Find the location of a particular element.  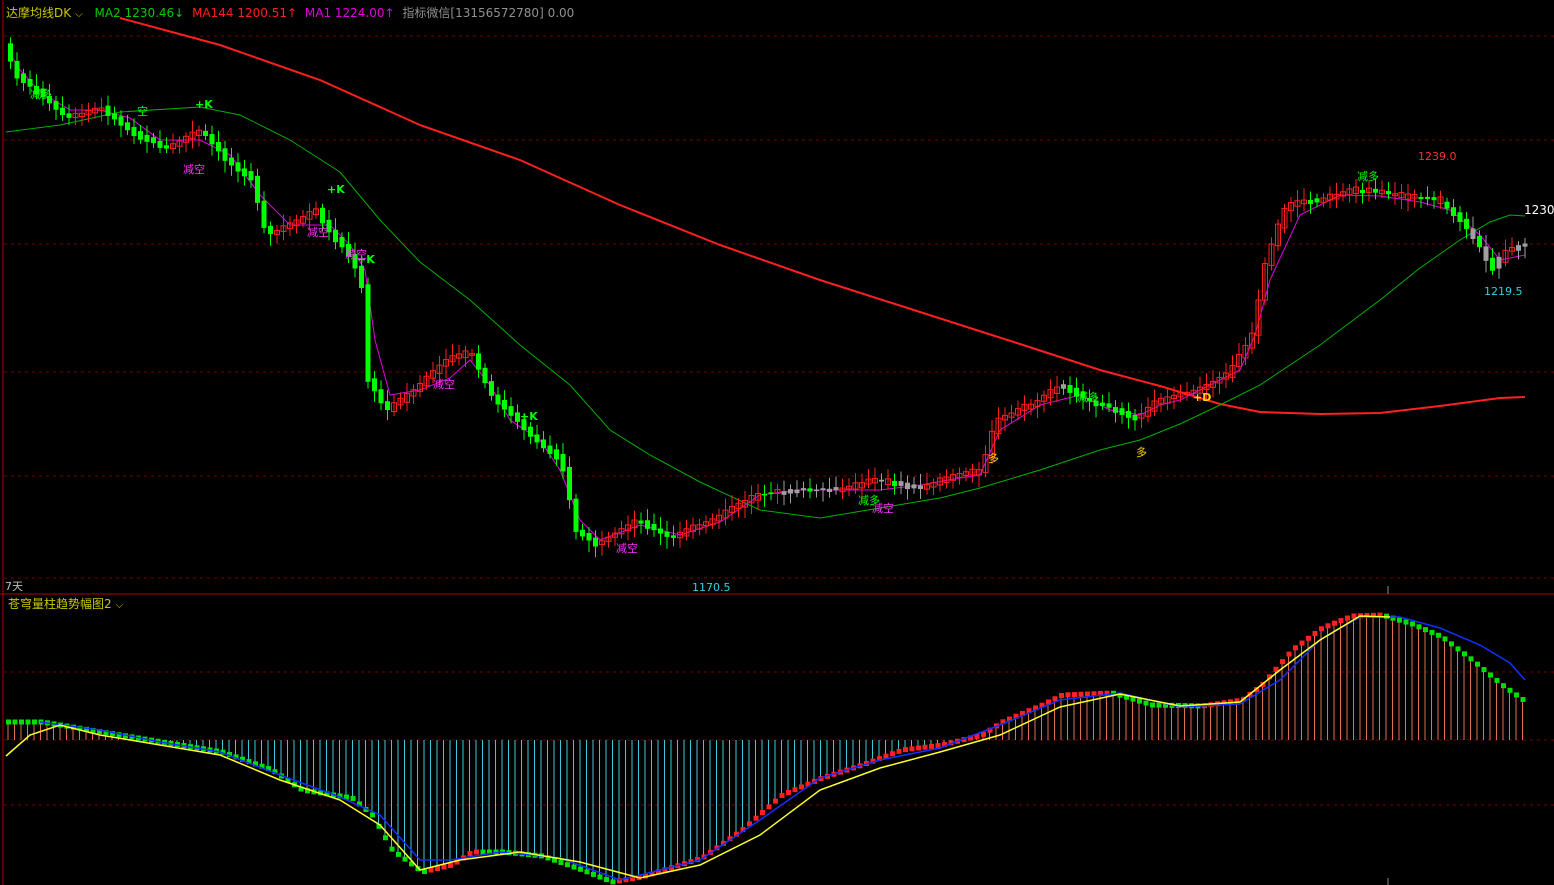

signal-reduce-short: 减空 is located at coordinates (444, 384).